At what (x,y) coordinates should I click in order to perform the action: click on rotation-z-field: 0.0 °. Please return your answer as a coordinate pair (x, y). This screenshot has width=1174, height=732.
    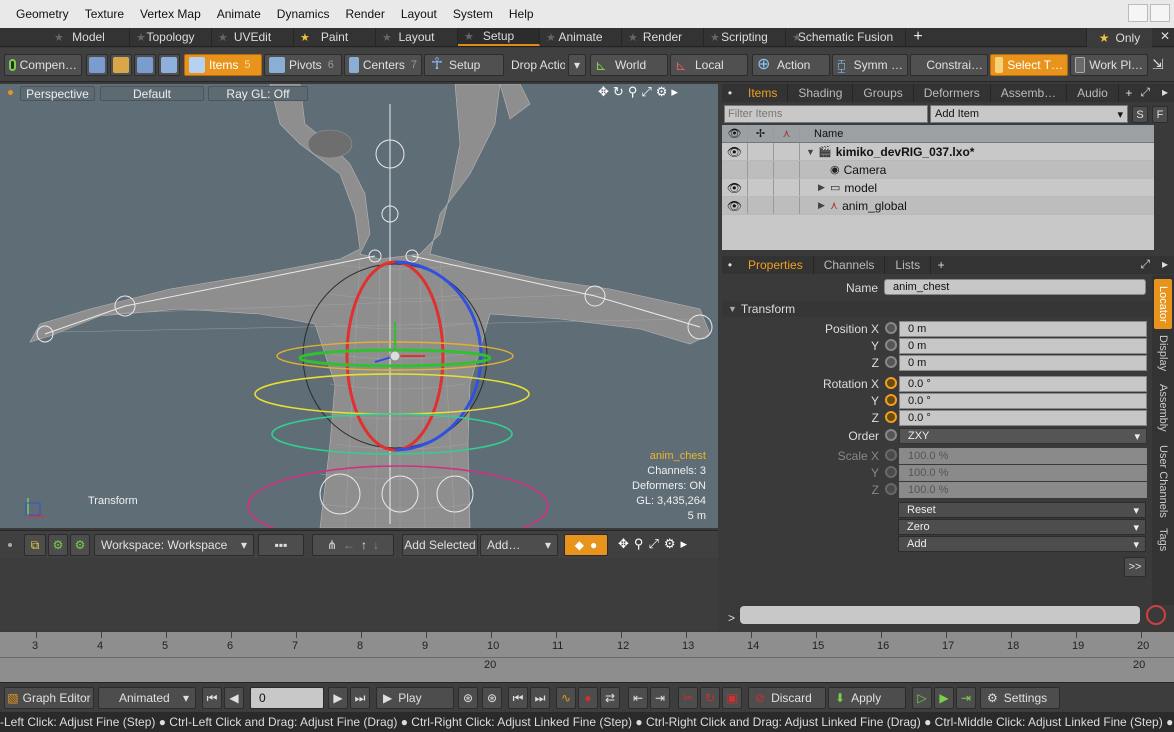
    Looking at the image, I should click on (1023, 418).